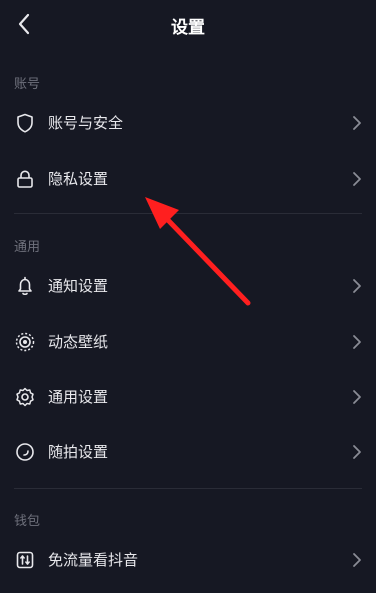 The width and height of the screenshot is (376, 593). I want to click on settings-item-notifications: 通知设置, so click(188, 286).